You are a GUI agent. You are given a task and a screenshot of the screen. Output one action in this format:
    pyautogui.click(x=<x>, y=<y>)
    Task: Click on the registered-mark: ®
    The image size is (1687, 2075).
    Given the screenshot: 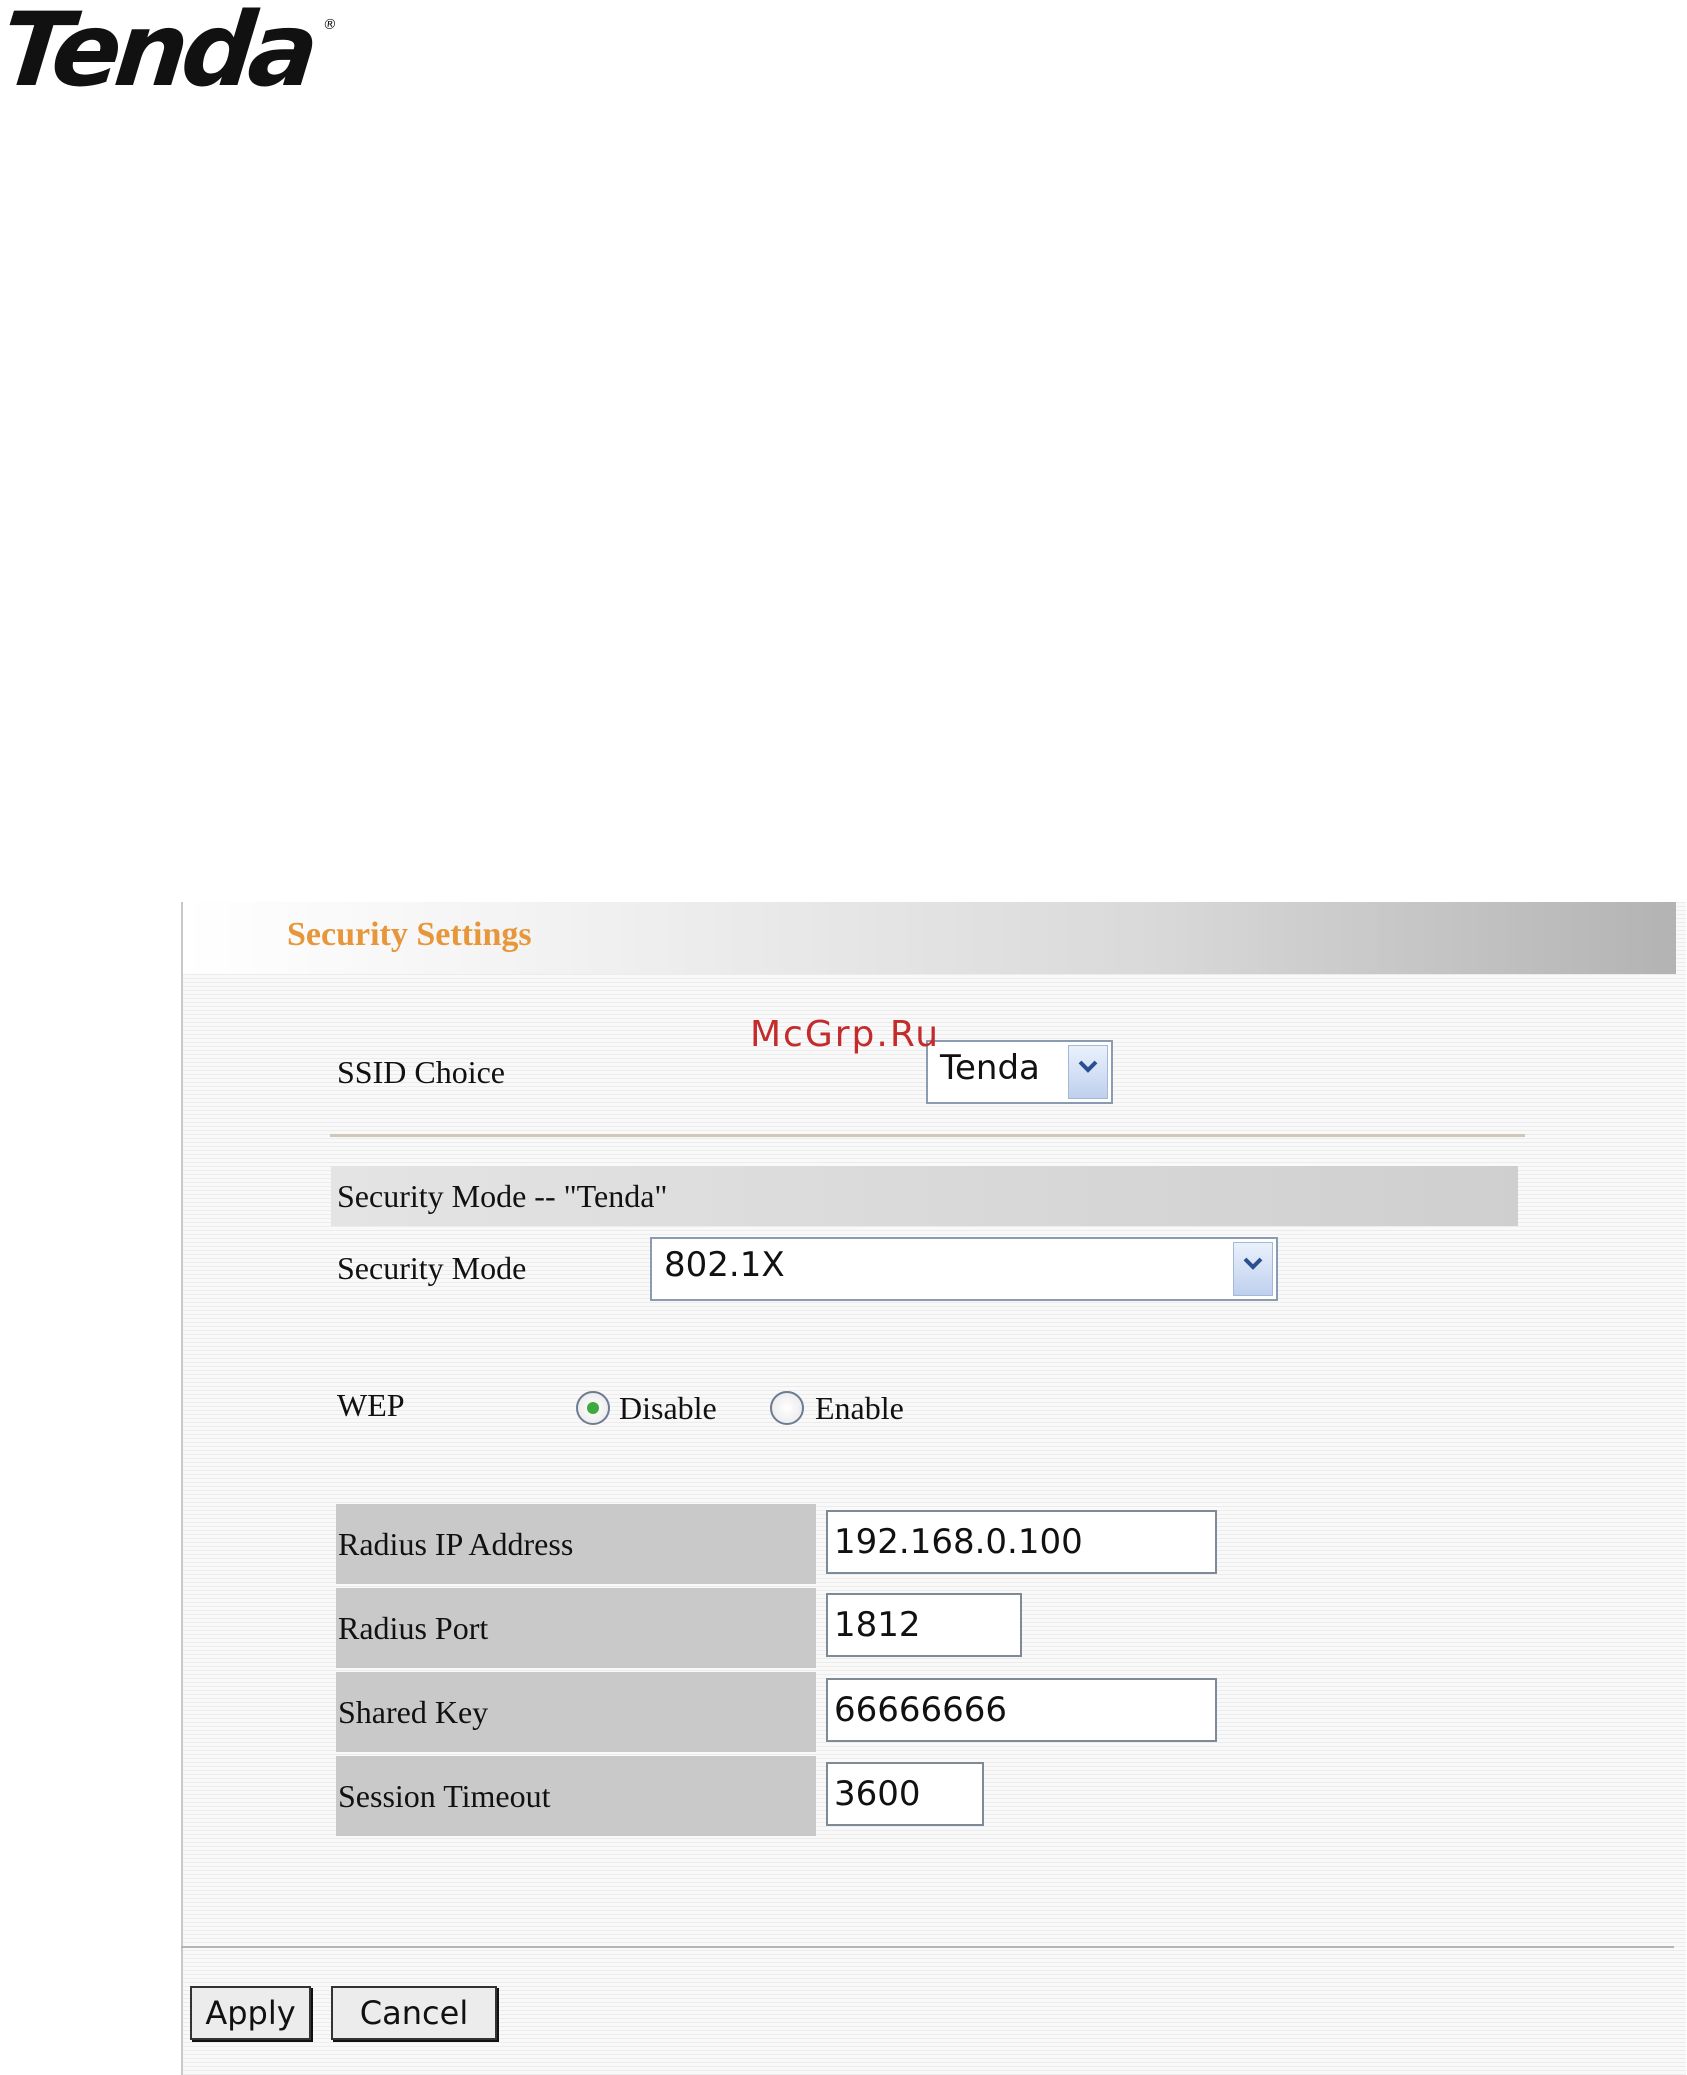 What is the action you would take?
    pyautogui.click(x=329, y=25)
    